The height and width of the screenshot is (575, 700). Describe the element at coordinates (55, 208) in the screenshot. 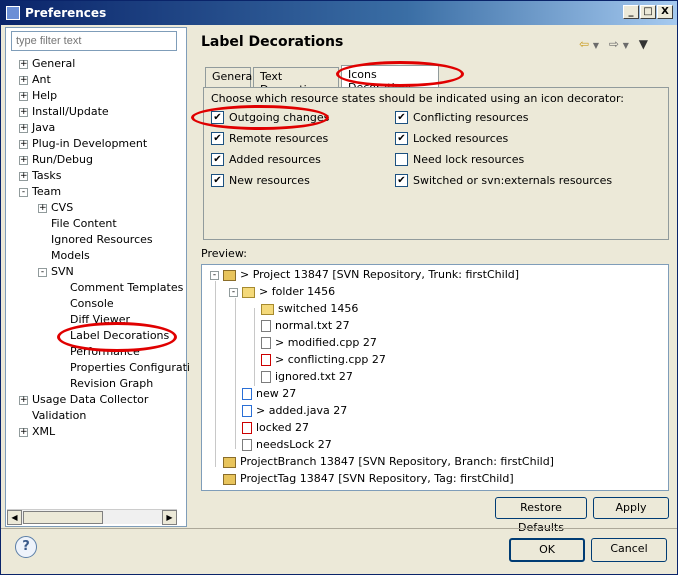

I see `tree-item: + CVS` at that location.